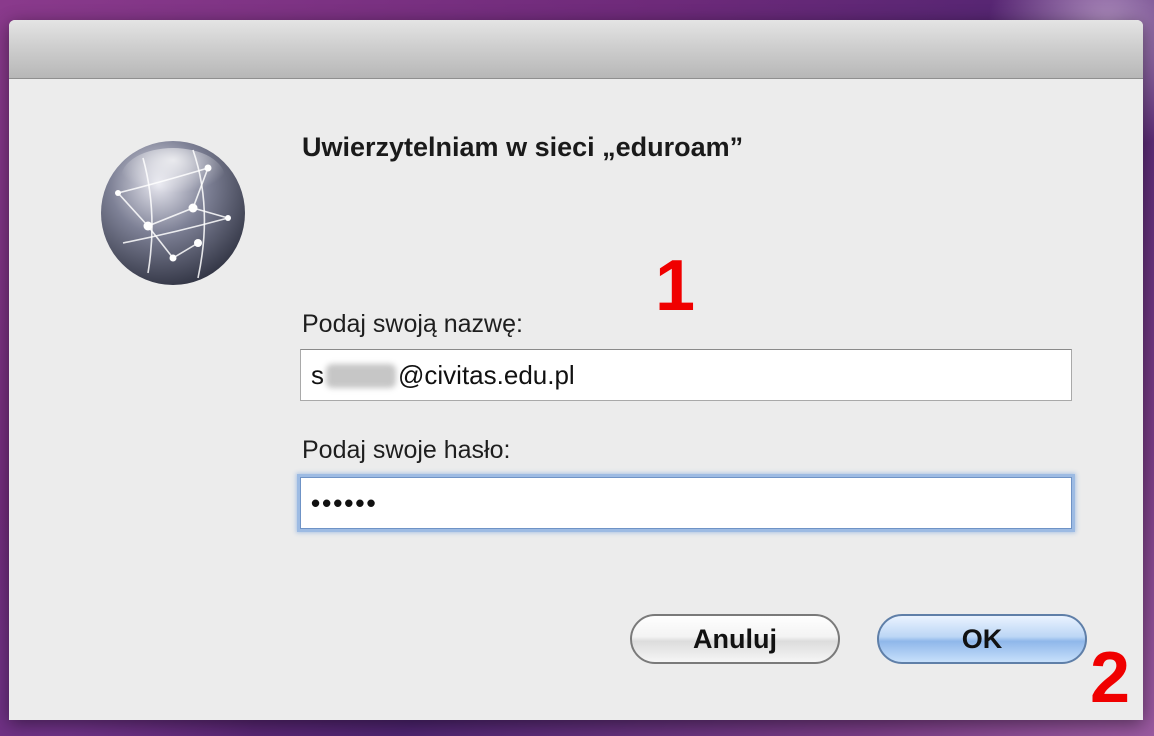 The height and width of the screenshot is (736, 1154). What do you see at coordinates (686, 375) in the screenshot?
I see `username-input: s @civitas.edu.pl` at bounding box center [686, 375].